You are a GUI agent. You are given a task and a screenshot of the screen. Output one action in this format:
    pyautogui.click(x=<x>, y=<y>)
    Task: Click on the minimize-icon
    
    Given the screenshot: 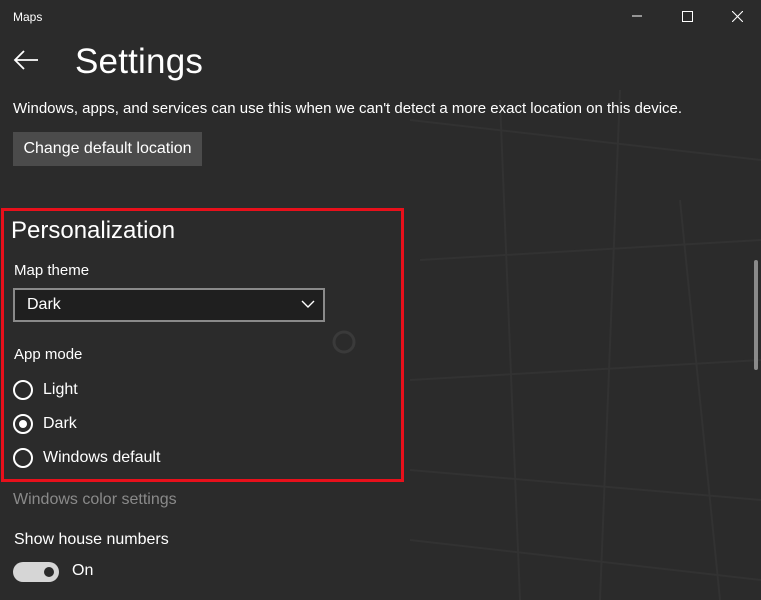 What is the action you would take?
    pyautogui.click(x=637, y=16)
    